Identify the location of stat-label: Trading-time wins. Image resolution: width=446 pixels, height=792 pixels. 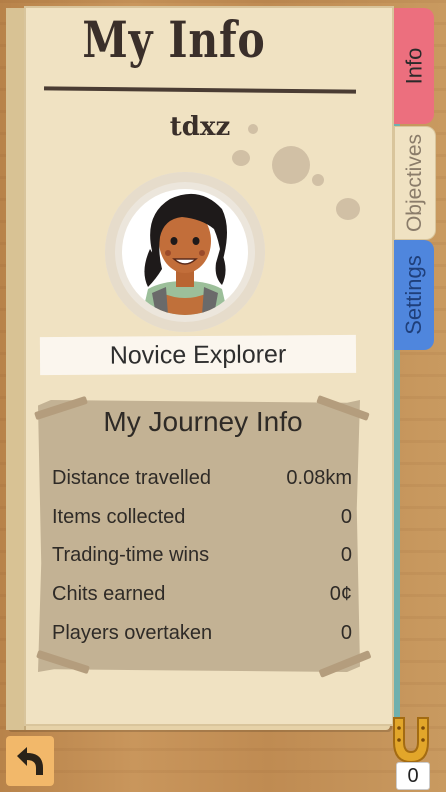
(131, 555).